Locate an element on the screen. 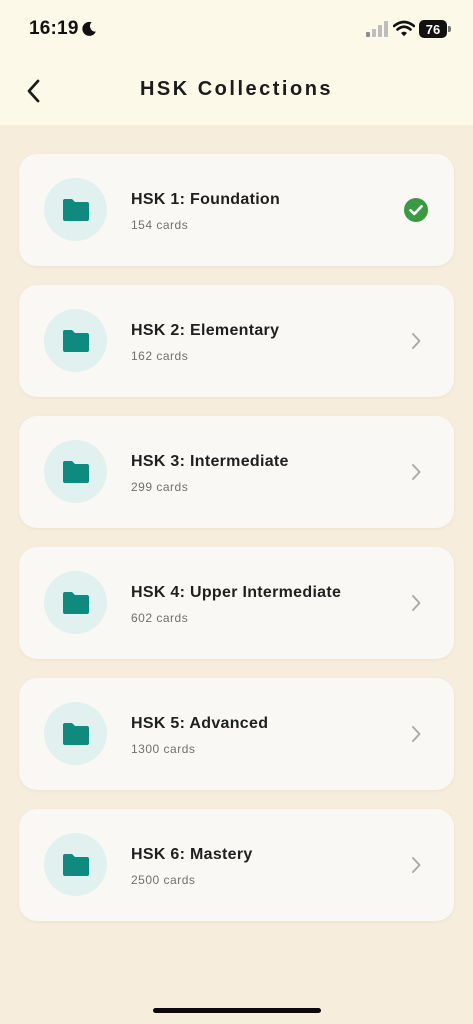 The width and height of the screenshot is (473, 1024). signal-icon is located at coordinates (377, 29).